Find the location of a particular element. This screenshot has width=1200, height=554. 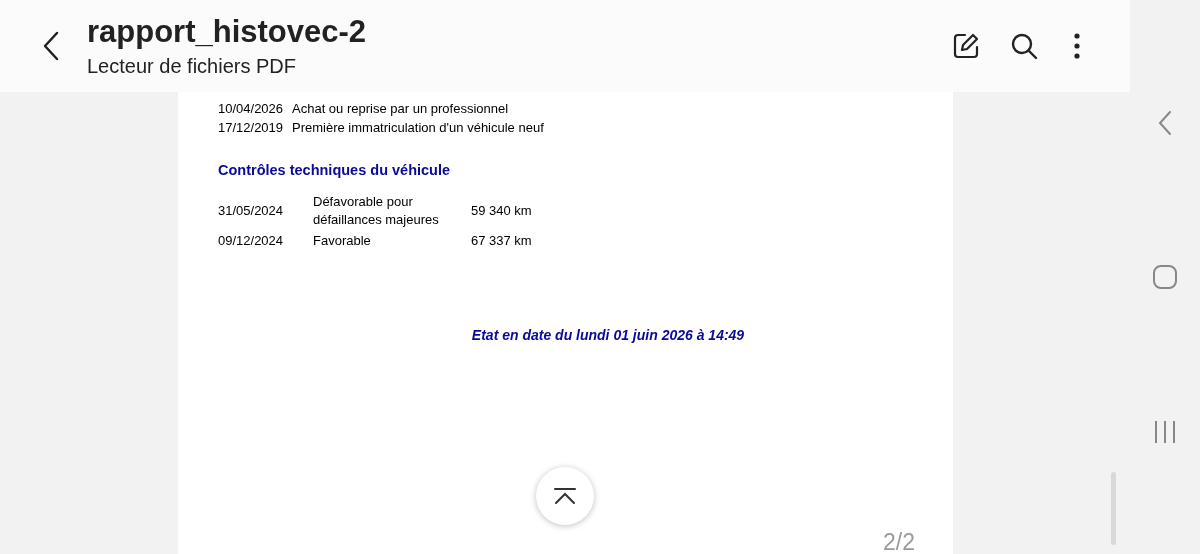

inspection-result: Favorable is located at coordinates (342, 240).